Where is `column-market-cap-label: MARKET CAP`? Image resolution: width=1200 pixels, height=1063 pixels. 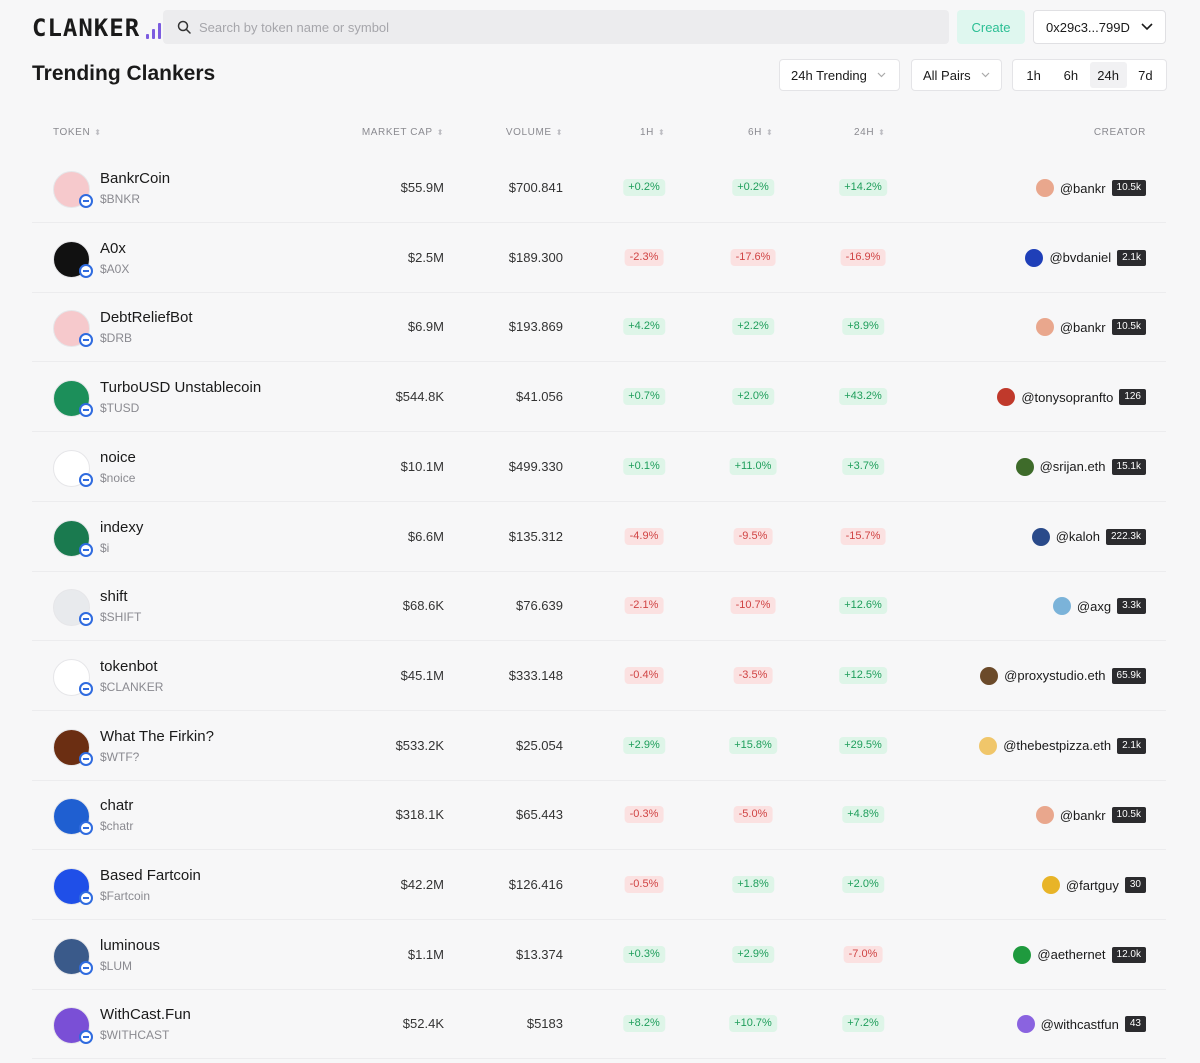 column-market-cap-label: MARKET CAP is located at coordinates (397, 132).